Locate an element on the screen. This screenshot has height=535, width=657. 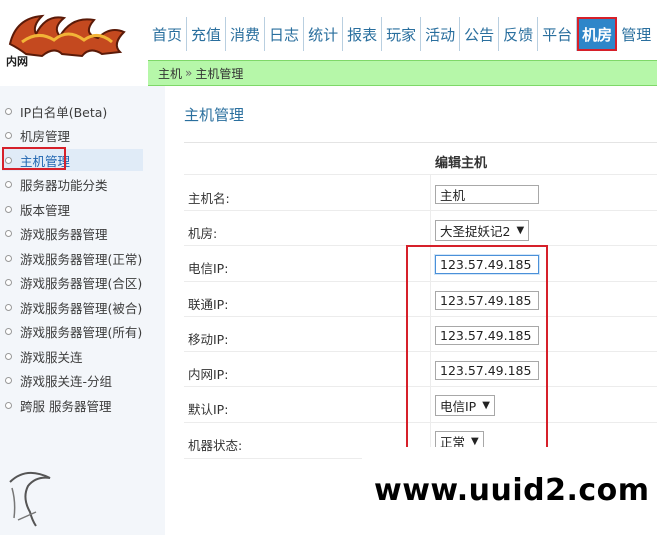
hostname-input: 主机 is located at coordinates (487, 194).